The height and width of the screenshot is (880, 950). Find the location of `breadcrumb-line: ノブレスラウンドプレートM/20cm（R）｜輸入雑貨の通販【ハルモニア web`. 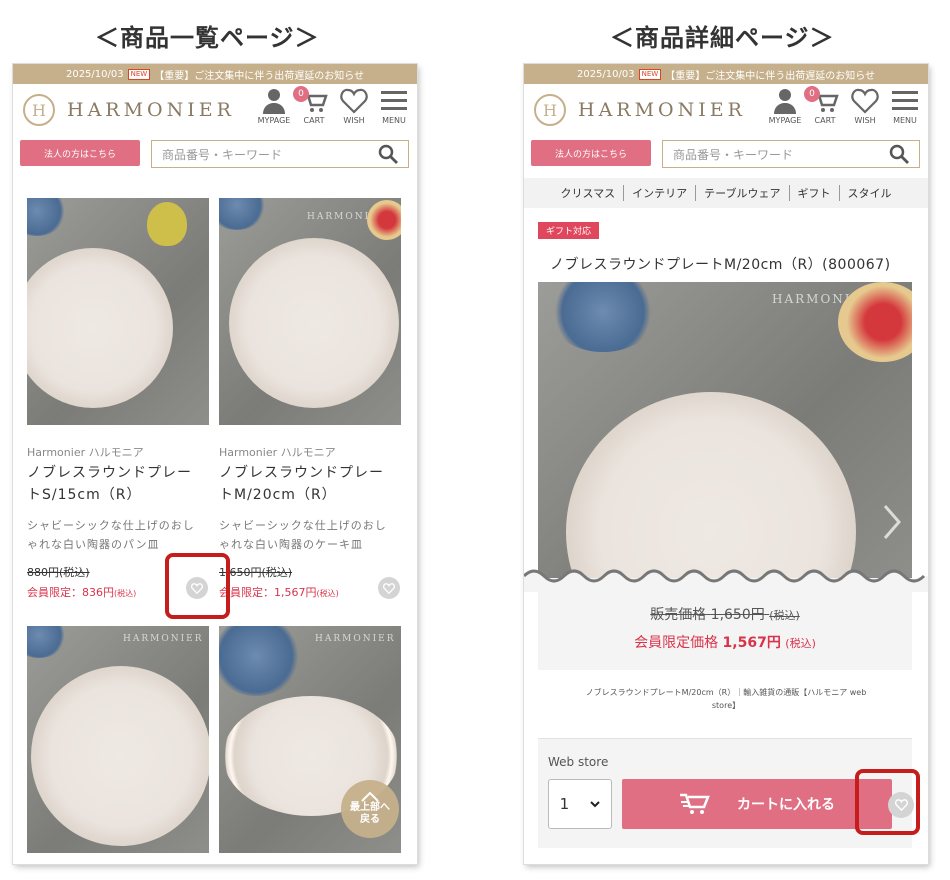

breadcrumb-line: ノブレスラウンドプレートM/20cm（R）｜輸入雑貨の通販【ハルモニア web is located at coordinates (726, 692).